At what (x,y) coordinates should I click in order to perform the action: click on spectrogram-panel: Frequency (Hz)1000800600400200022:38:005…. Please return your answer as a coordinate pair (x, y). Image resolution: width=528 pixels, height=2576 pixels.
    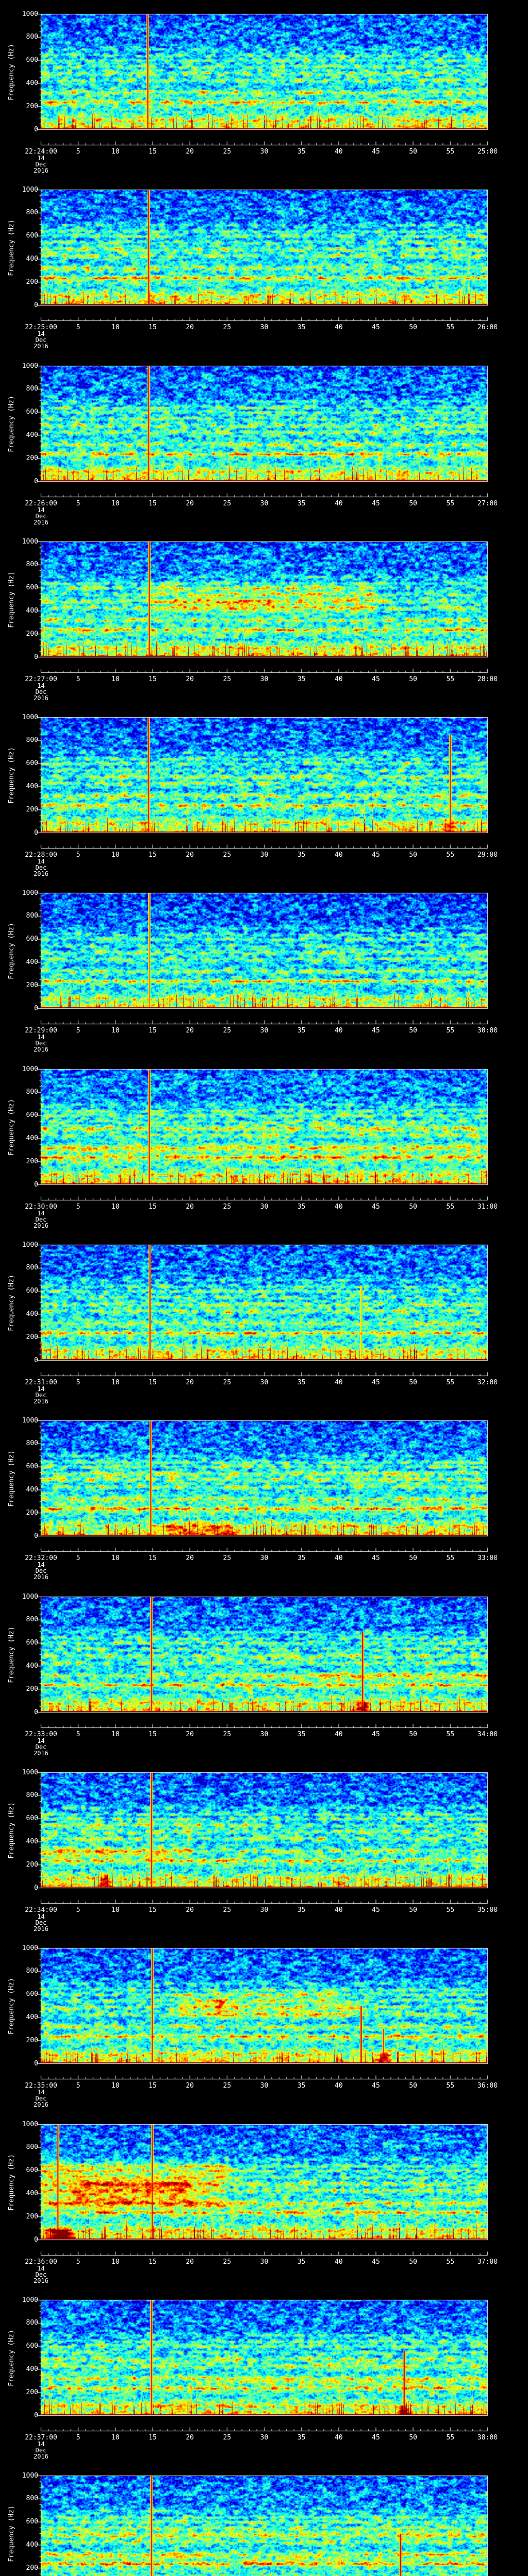
    Looking at the image, I should click on (264, 2519).